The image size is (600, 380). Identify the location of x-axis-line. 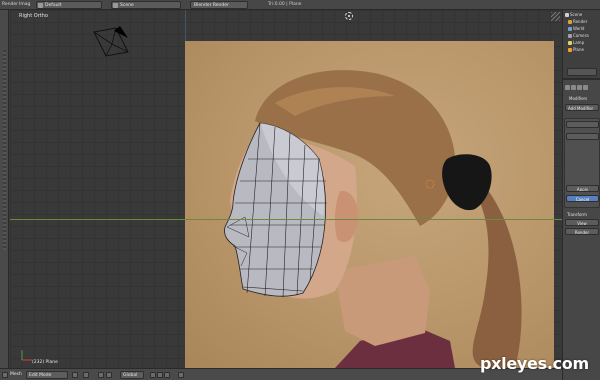
(286, 219).